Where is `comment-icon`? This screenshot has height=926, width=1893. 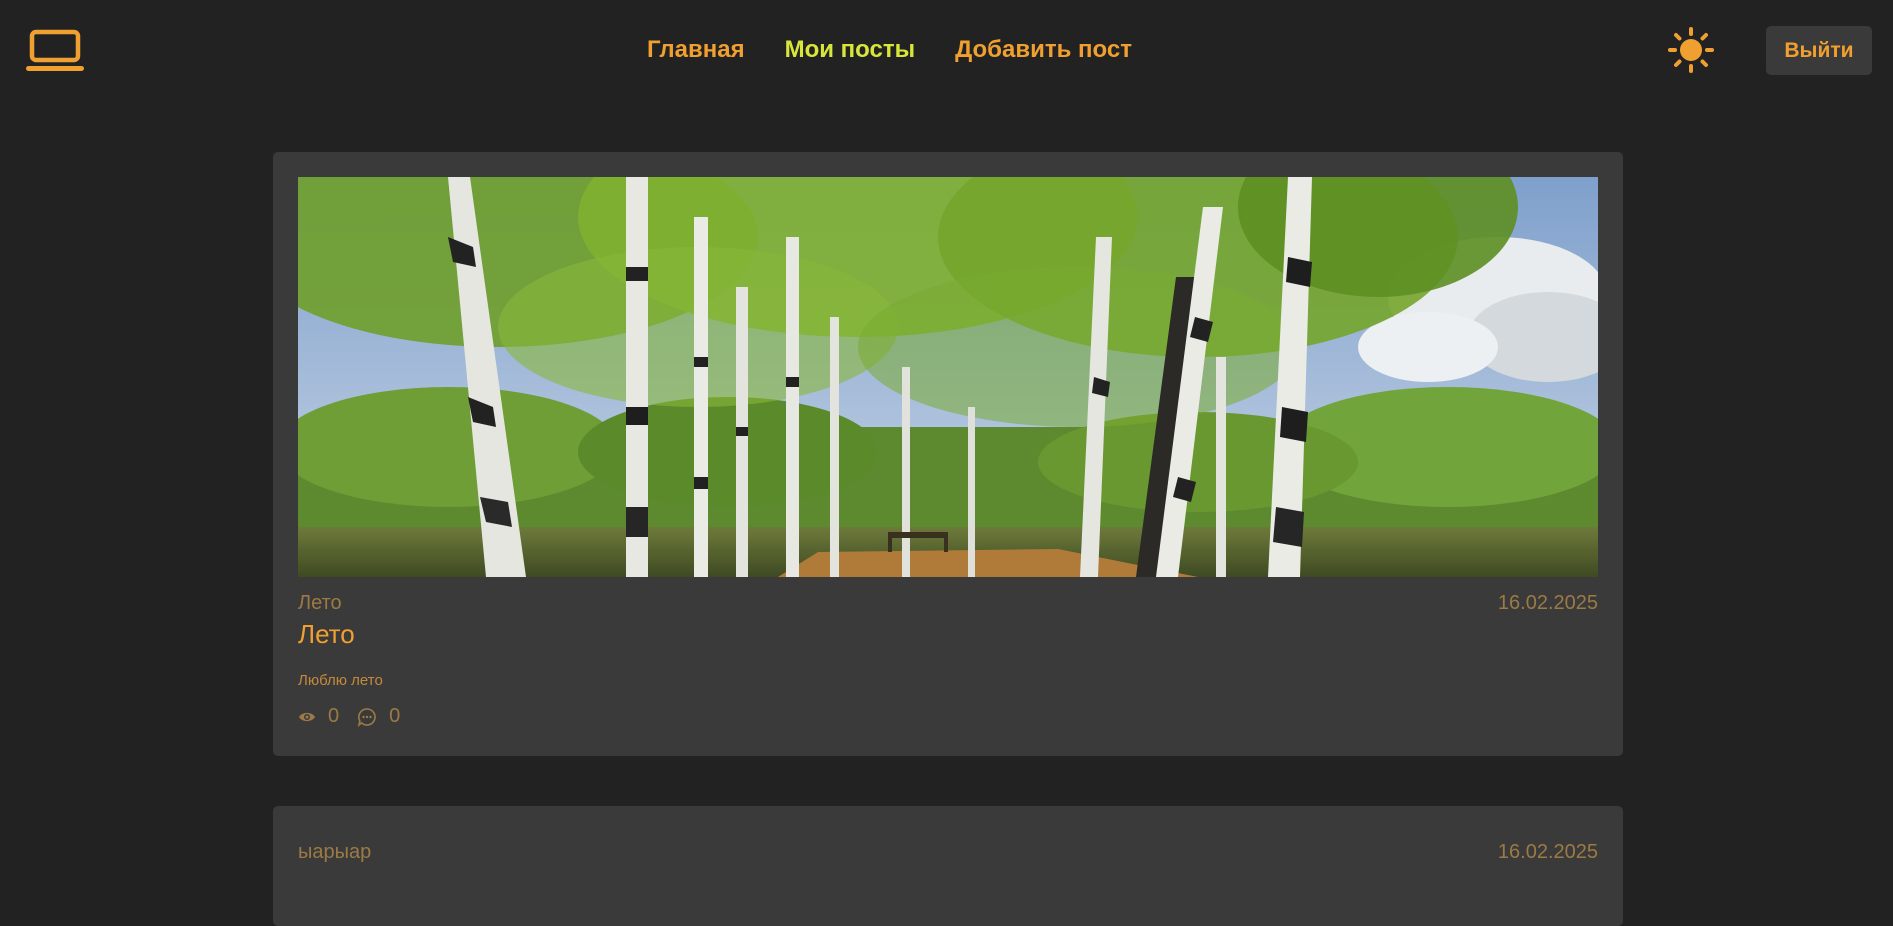 comment-icon is located at coordinates (366, 717).